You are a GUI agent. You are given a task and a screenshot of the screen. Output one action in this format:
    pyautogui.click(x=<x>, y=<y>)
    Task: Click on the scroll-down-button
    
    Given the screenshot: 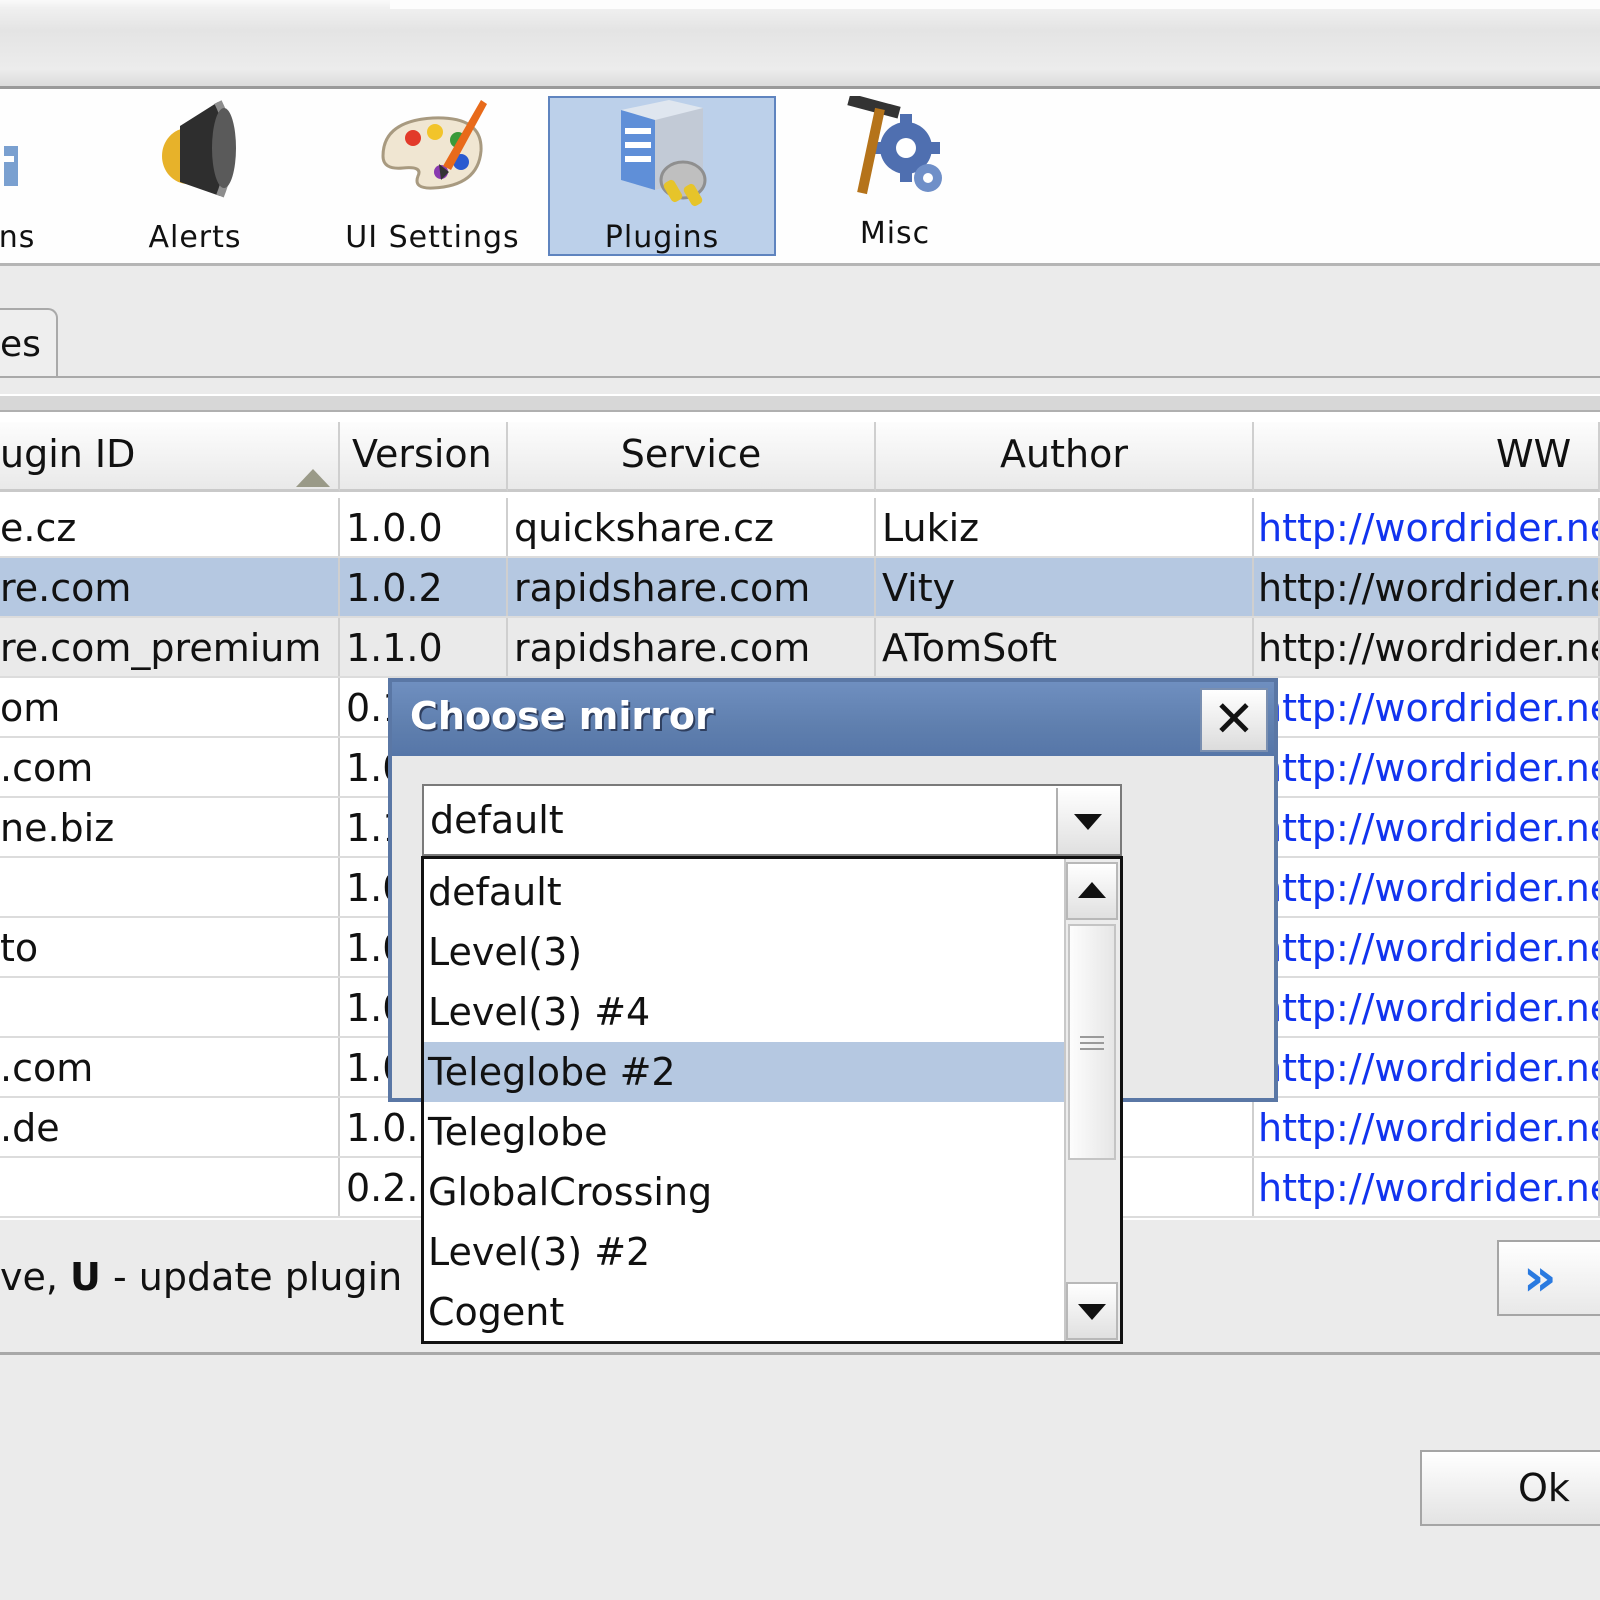 What is the action you would take?
    pyautogui.click(x=1092, y=1311)
    